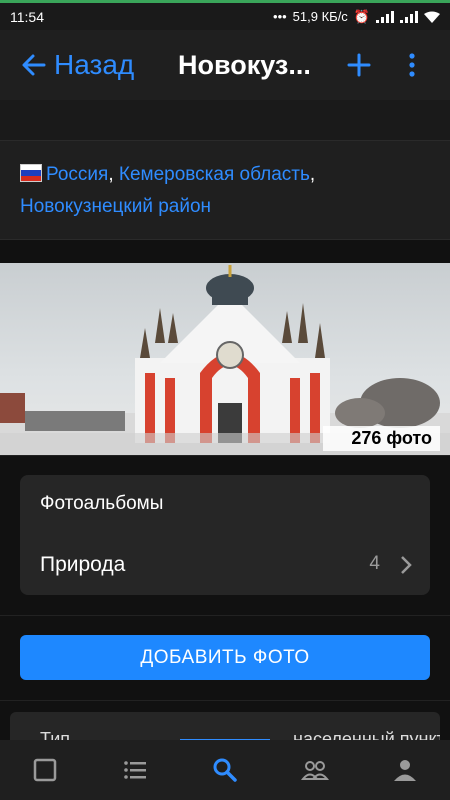 The height and width of the screenshot is (800, 450). I want to click on back-button: Назад, so click(67, 65).